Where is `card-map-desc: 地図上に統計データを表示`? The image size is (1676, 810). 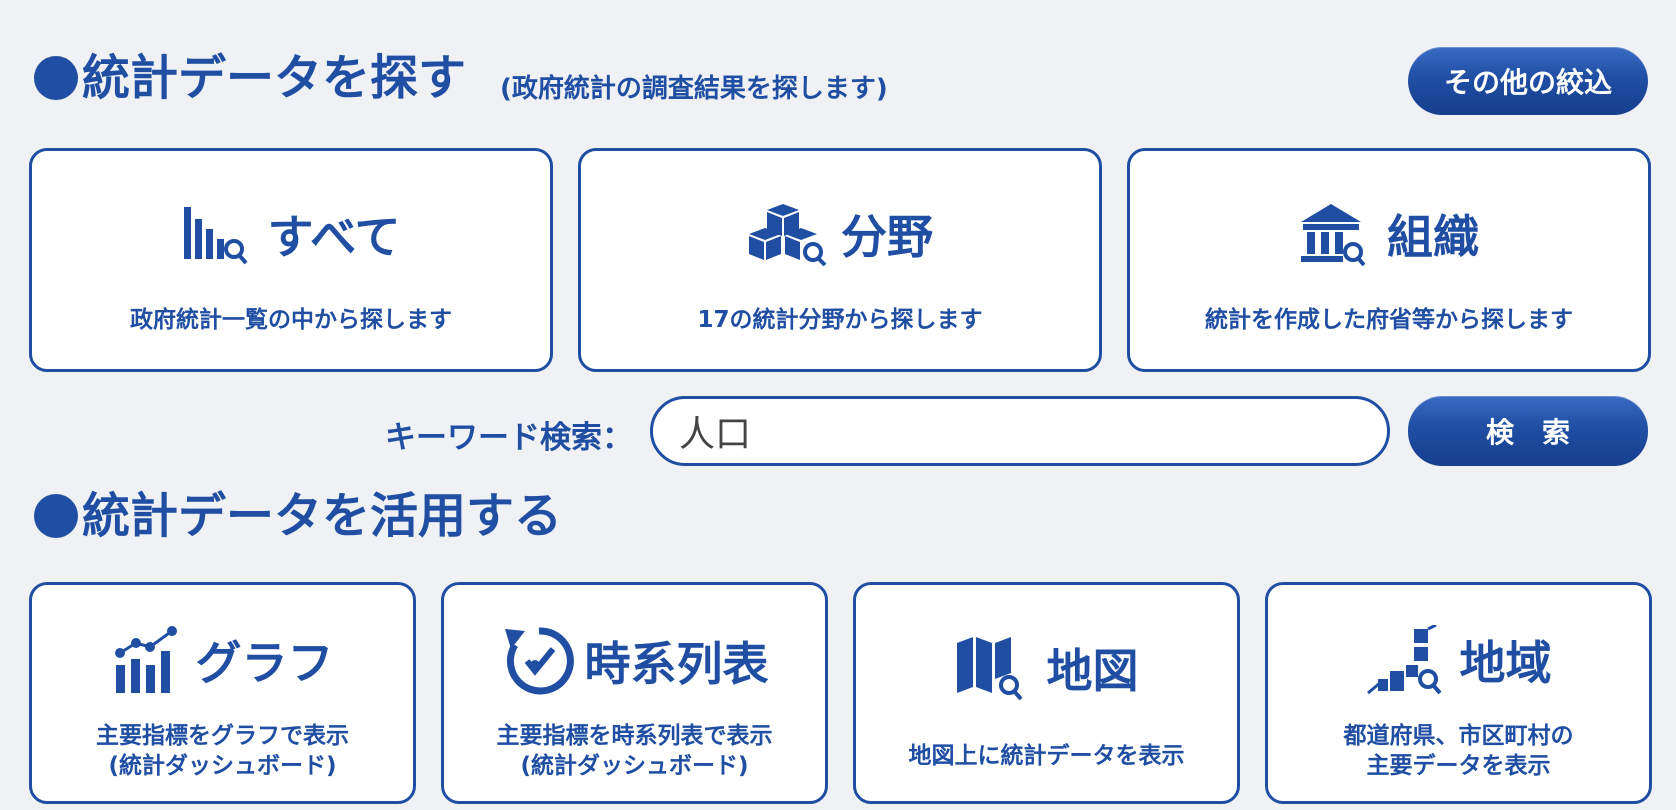
card-map-desc: 地図上に統計データを表示 is located at coordinates (1046, 756).